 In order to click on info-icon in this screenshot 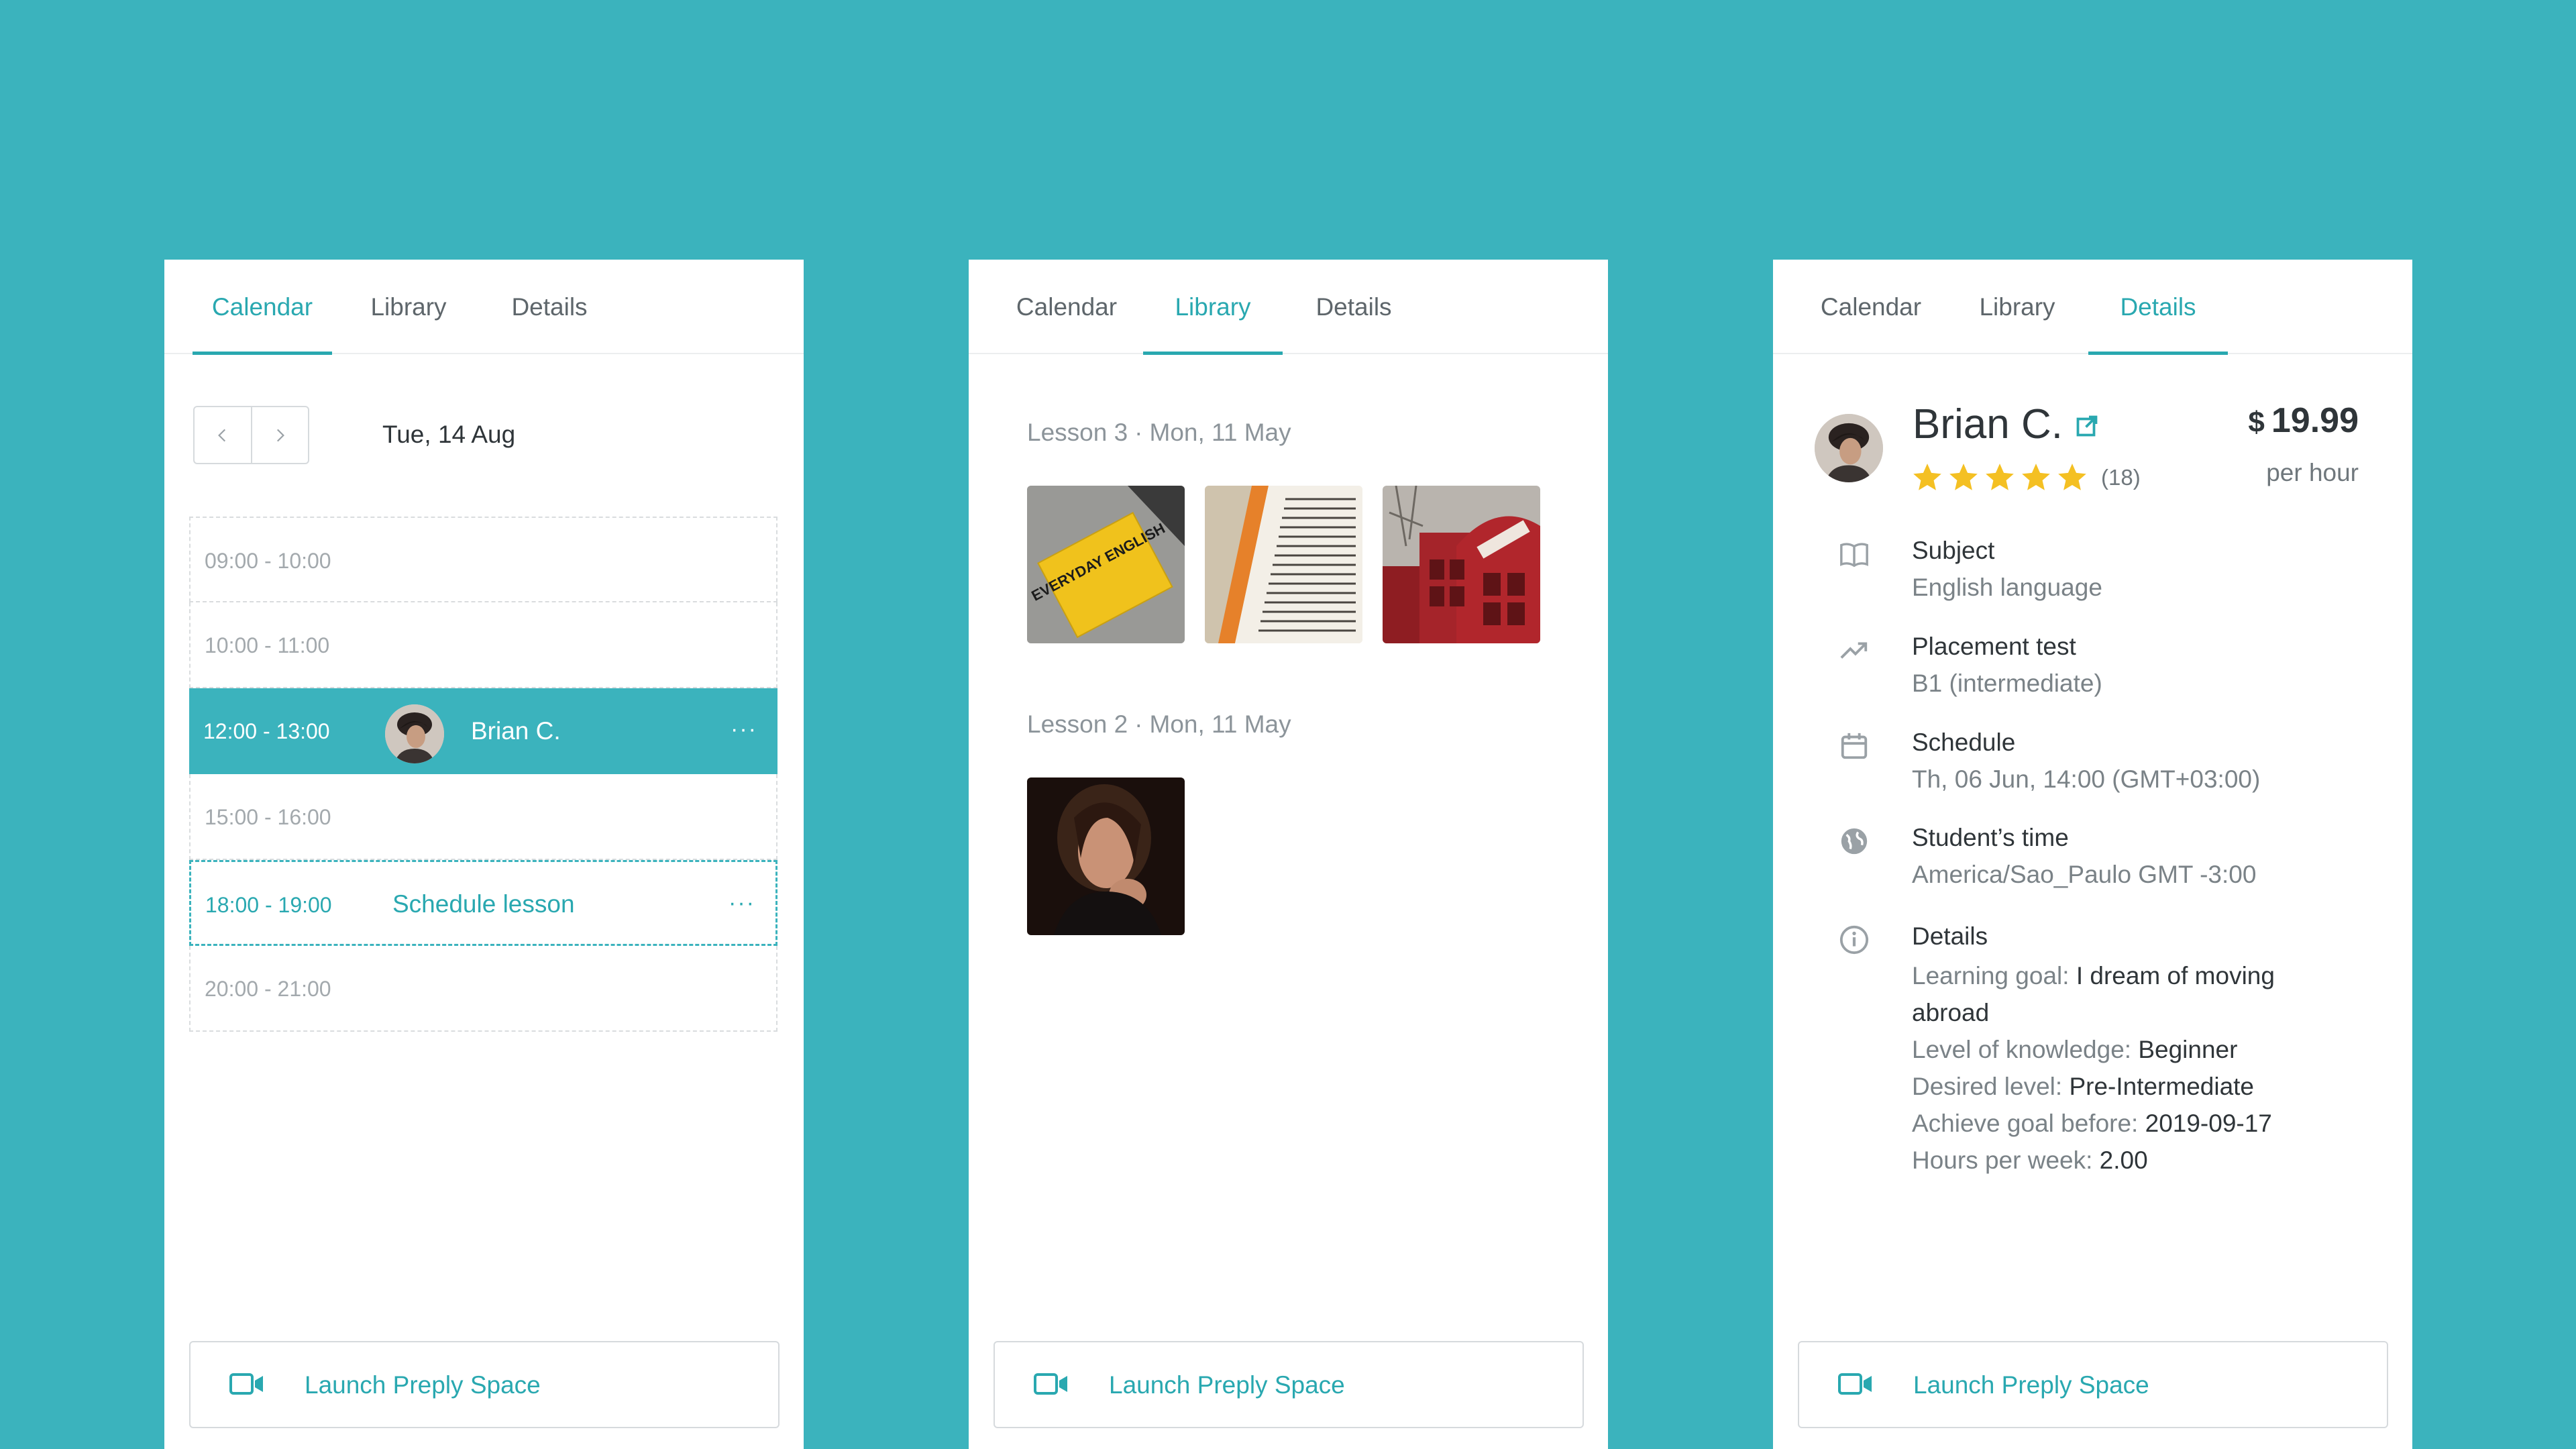, I will do `click(1854, 940)`.